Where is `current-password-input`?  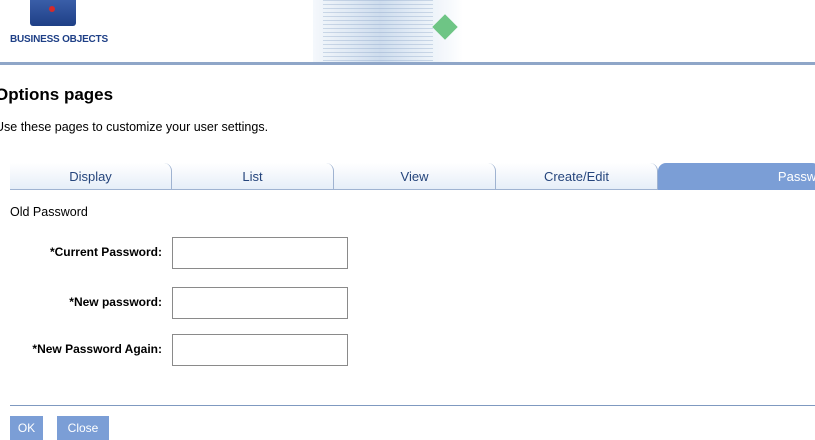 current-password-input is located at coordinates (260, 253).